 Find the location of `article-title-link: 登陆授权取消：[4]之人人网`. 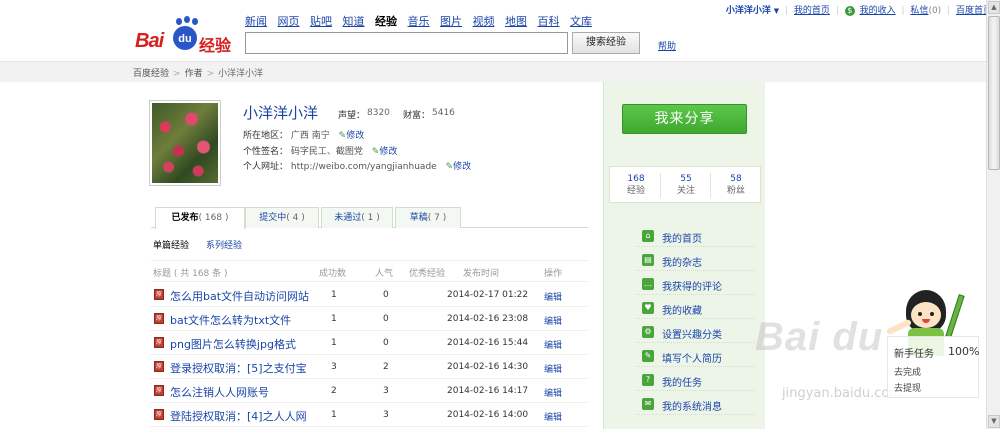

article-title-link: 登陆授权取消：[4]之人人网 is located at coordinates (238, 416).